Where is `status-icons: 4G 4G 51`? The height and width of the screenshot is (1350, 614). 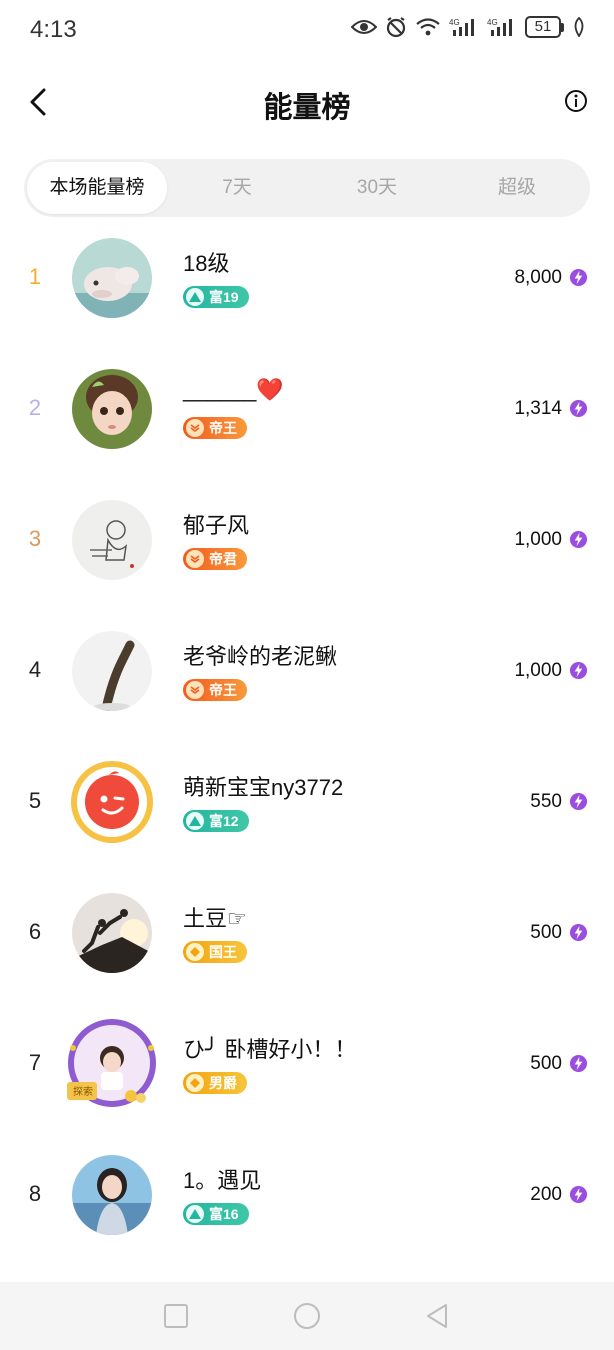 status-icons: 4G 4G 51 is located at coordinates (468, 27).